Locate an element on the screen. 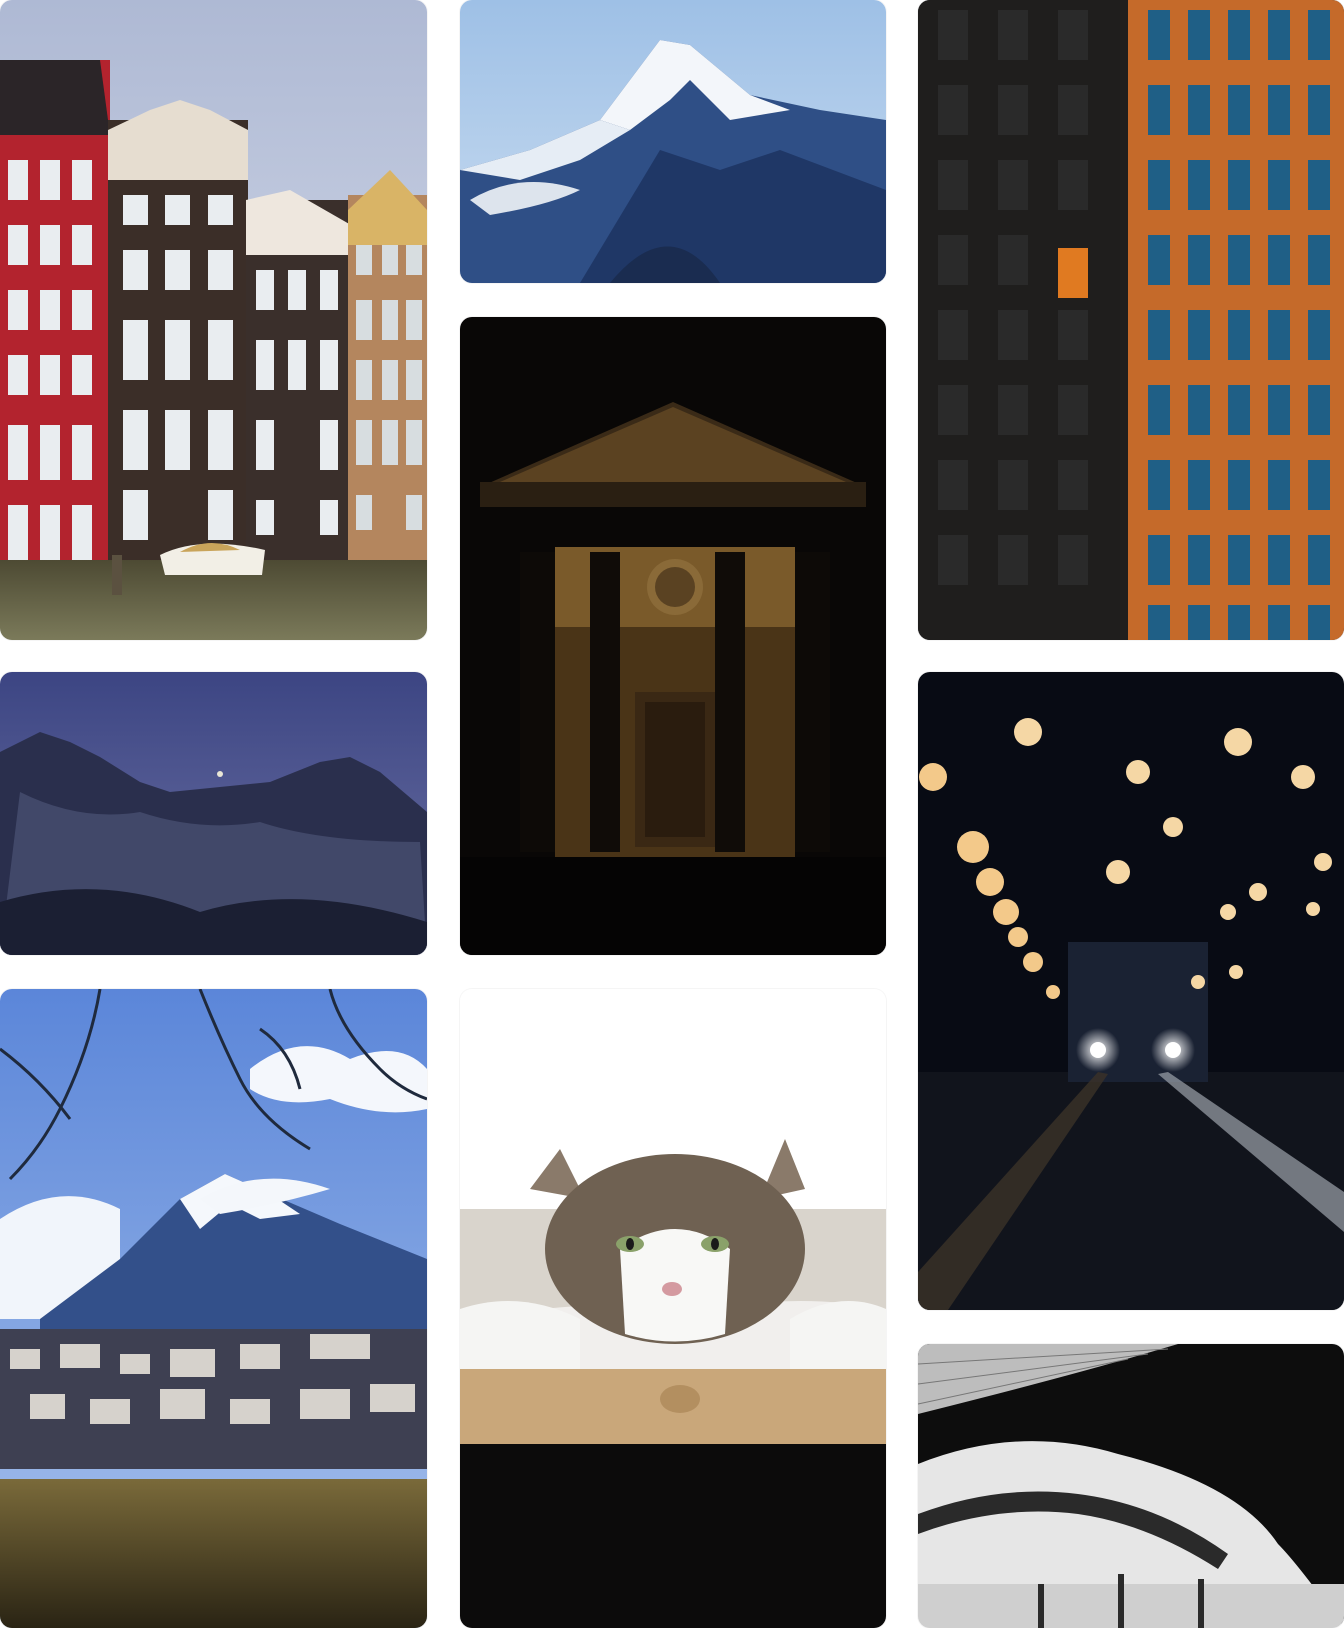 Image resolution: width=1344 pixels, height=1628 pixels. portico-image is located at coordinates (673, 636).